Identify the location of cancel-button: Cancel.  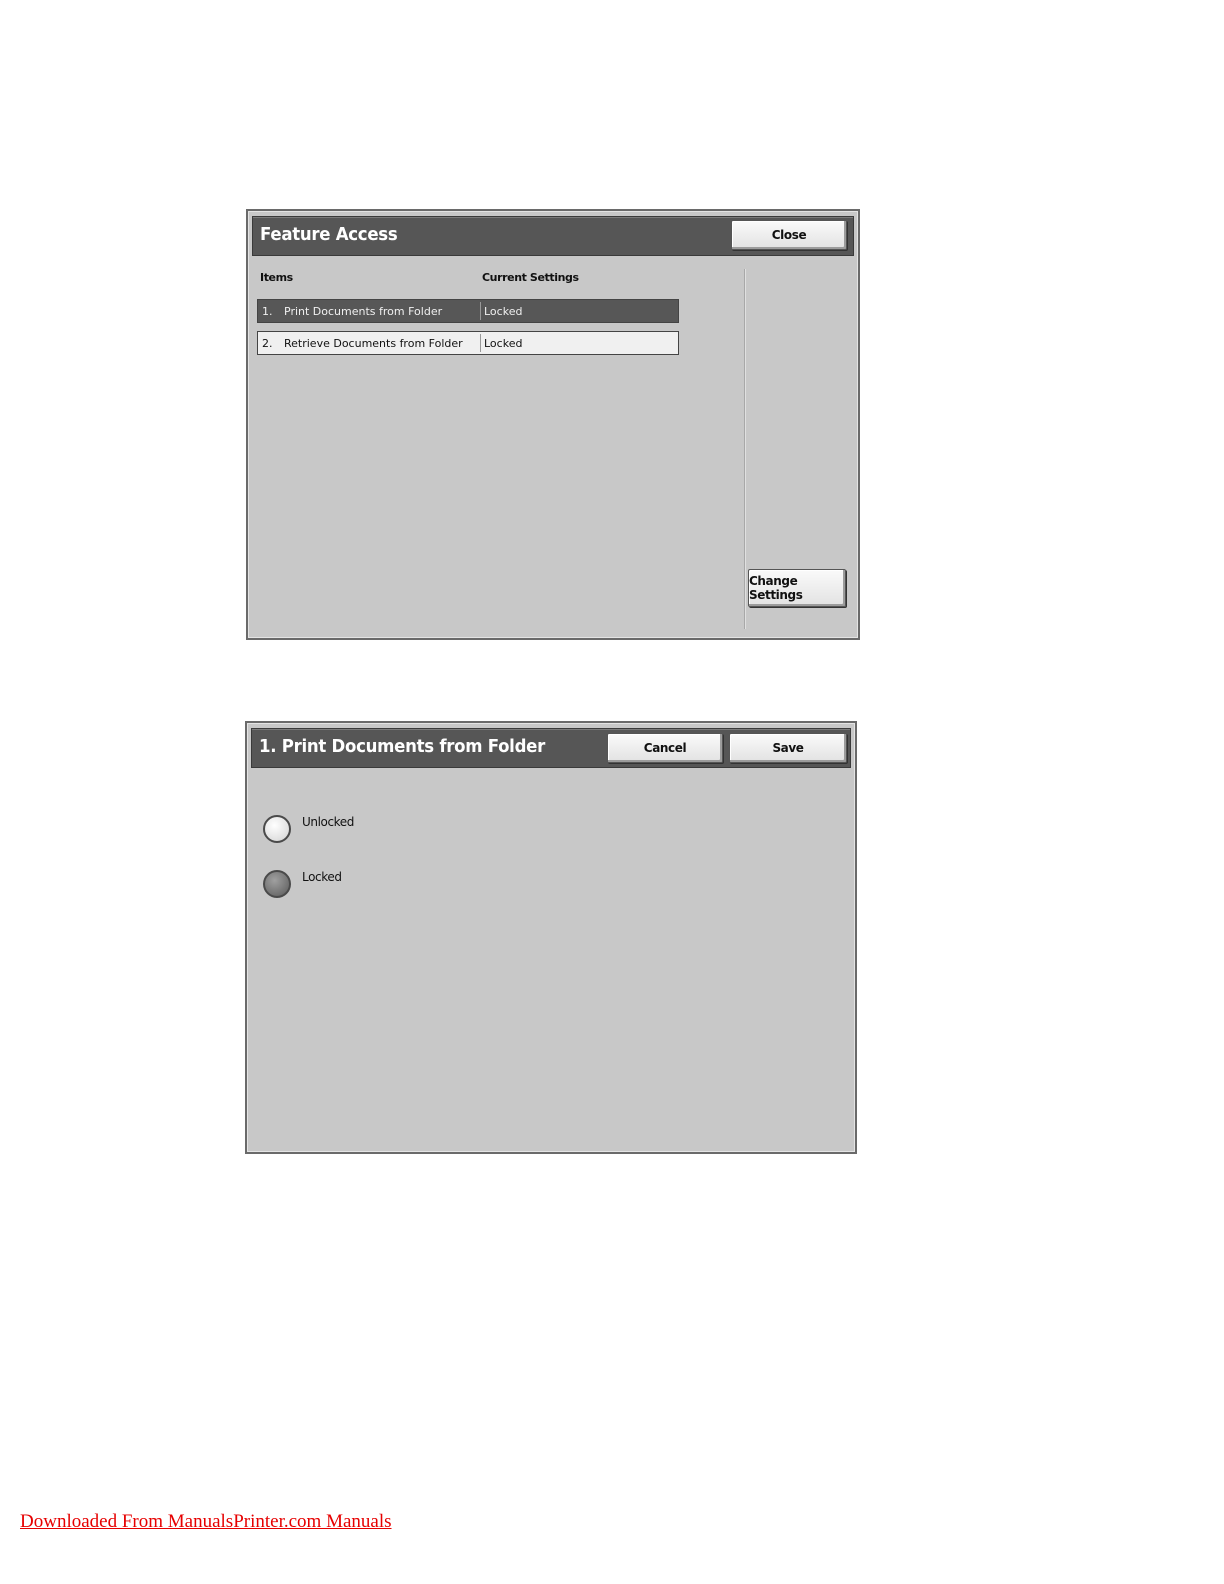
(665, 748).